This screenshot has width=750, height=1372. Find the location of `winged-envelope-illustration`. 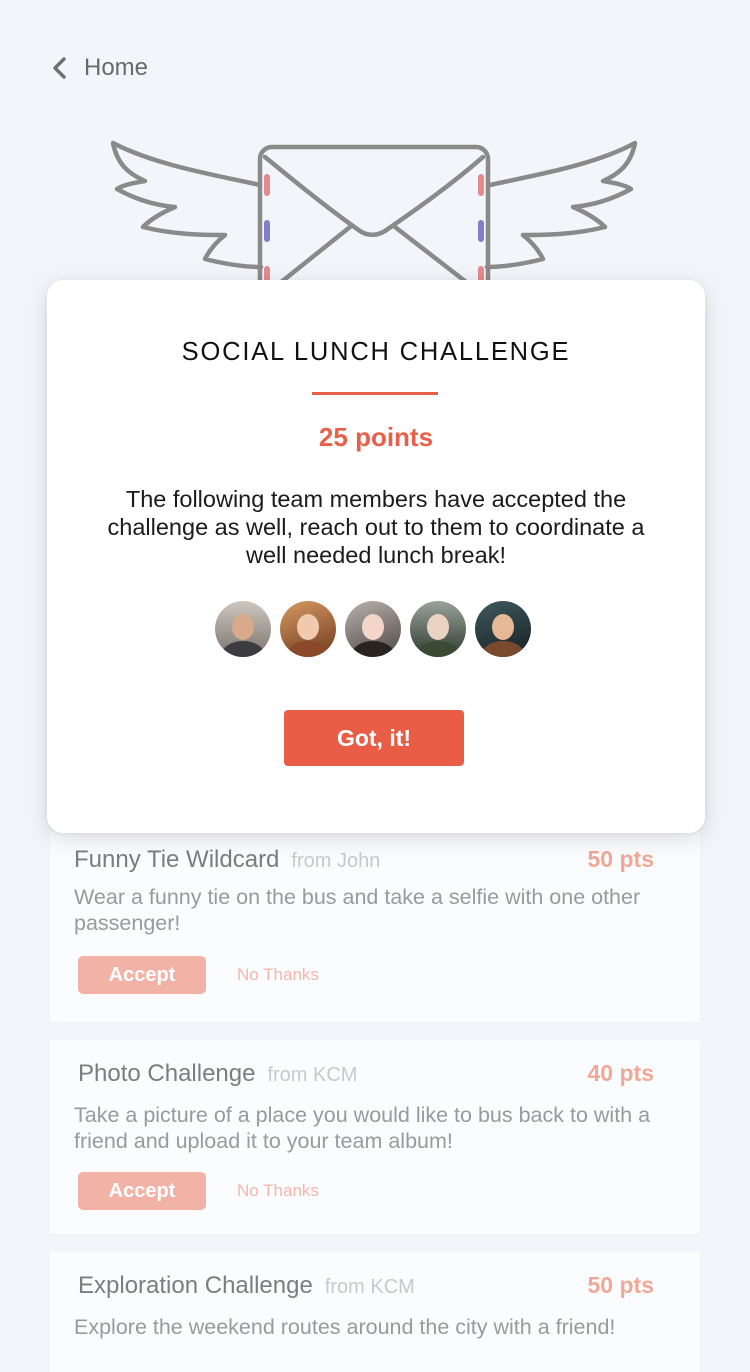

winged-envelope-illustration is located at coordinates (374, 217).